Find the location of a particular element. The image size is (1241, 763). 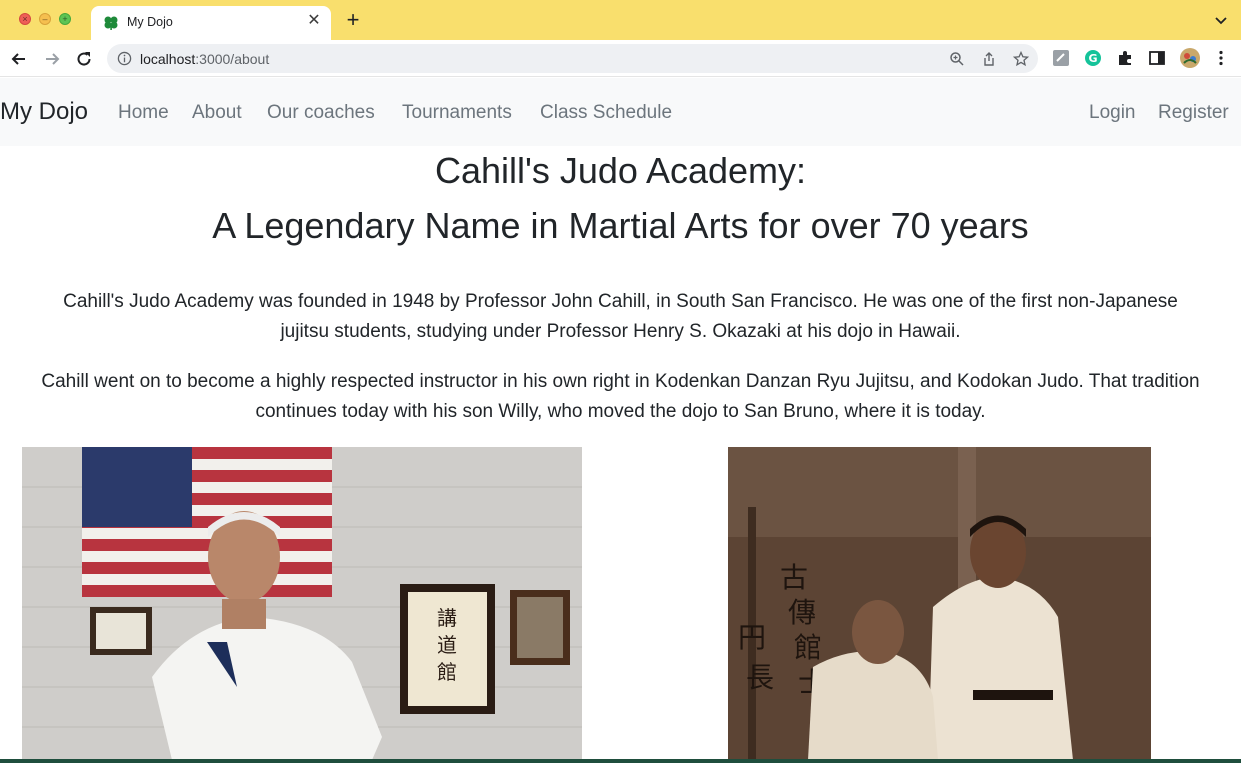

svg-text: 講 is located at coordinates (447, 618).